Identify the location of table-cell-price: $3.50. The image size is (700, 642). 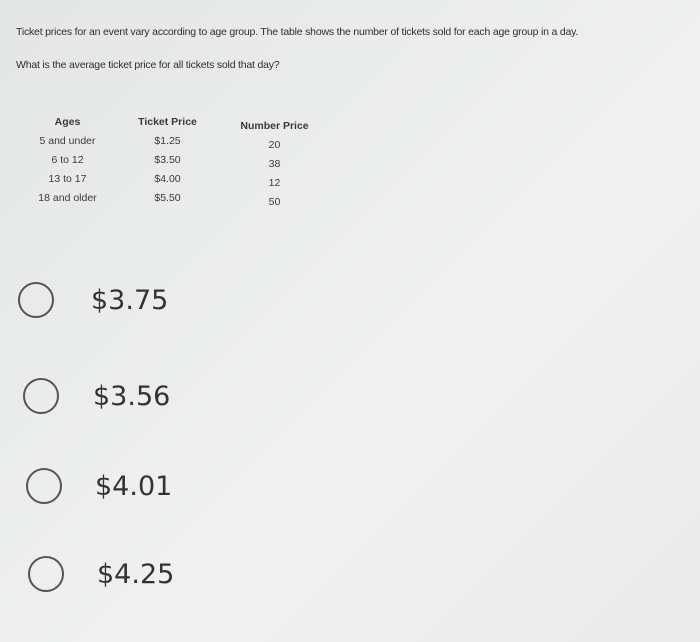
(167, 160).